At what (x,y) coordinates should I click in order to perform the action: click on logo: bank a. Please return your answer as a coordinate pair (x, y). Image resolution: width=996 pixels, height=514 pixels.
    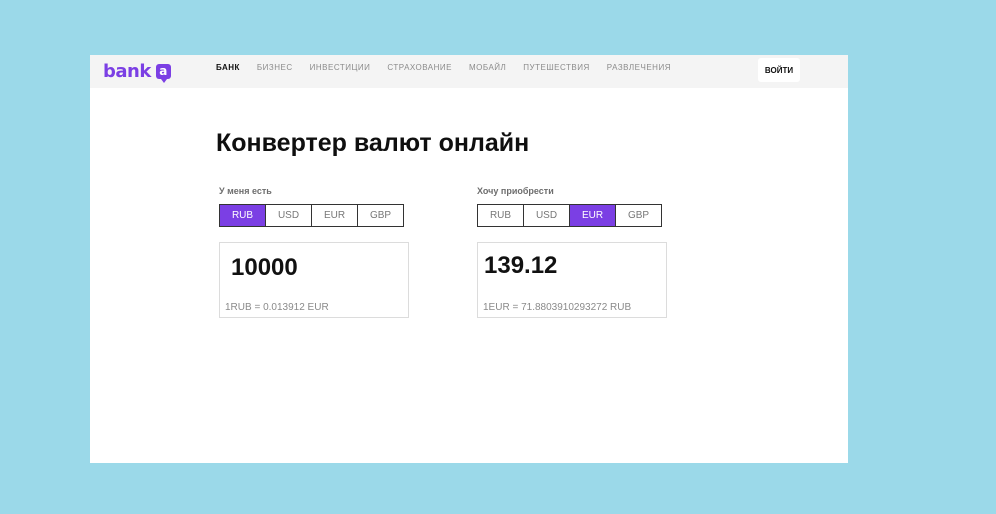
    Looking at the image, I should click on (137, 71).